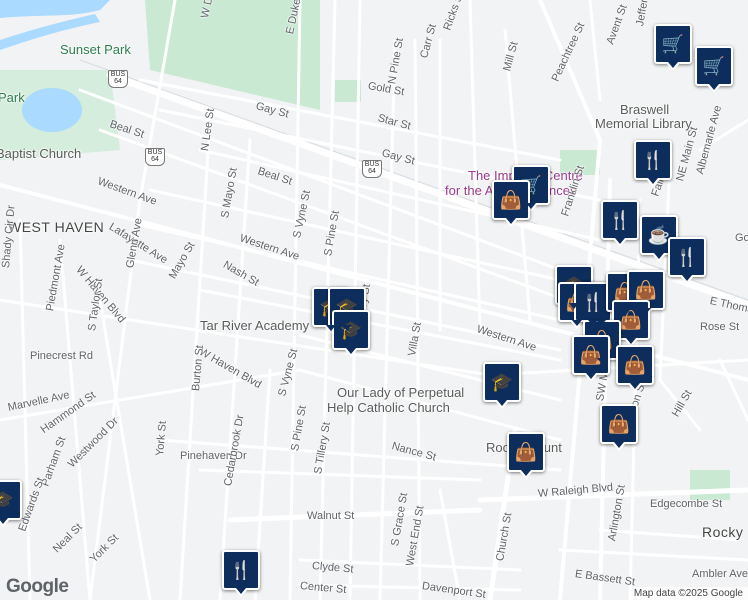 The image size is (748, 600). What do you see at coordinates (331, 516) in the screenshot?
I see `street-label: Walnut St` at bounding box center [331, 516].